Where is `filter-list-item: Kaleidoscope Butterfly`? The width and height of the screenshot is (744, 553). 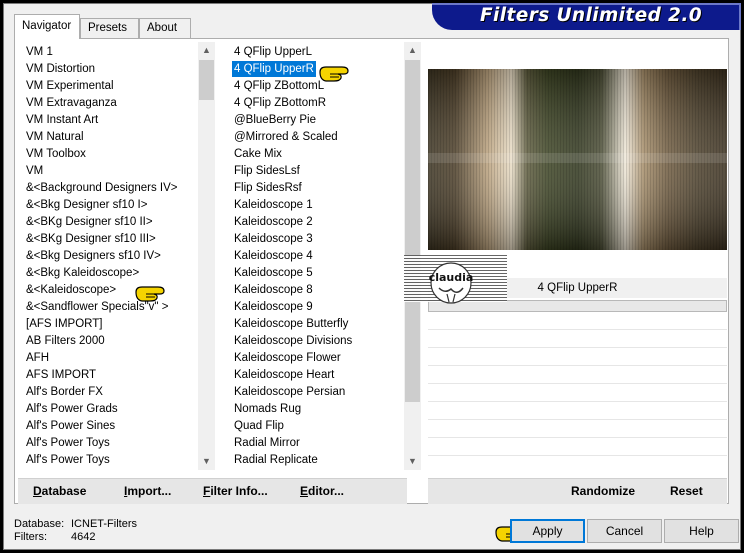
filter-list-item: Kaleidoscope Butterfly is located at coordinates (291, 324).